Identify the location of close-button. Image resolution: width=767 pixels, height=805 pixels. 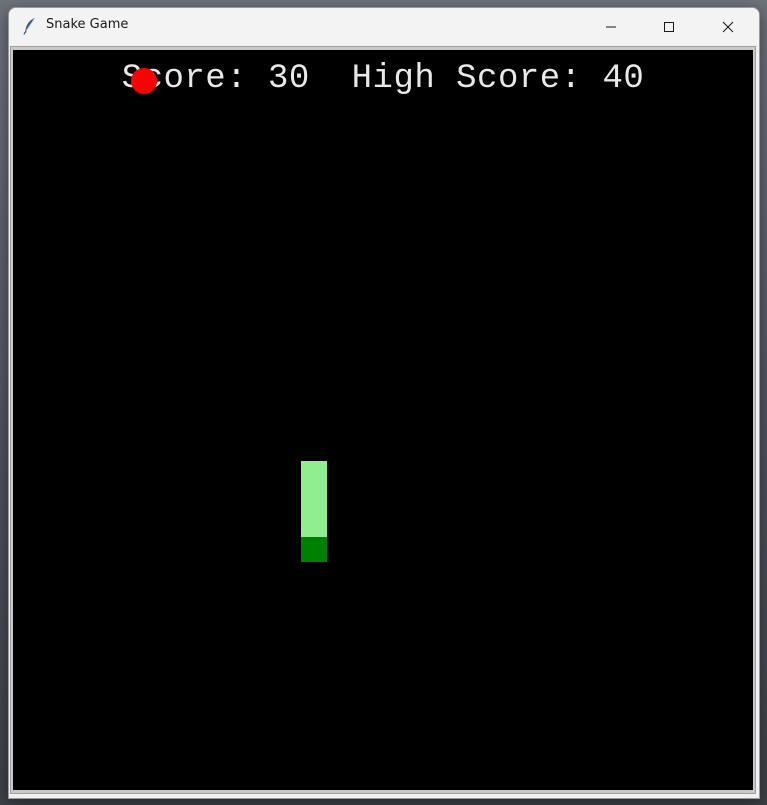
(728, 26).